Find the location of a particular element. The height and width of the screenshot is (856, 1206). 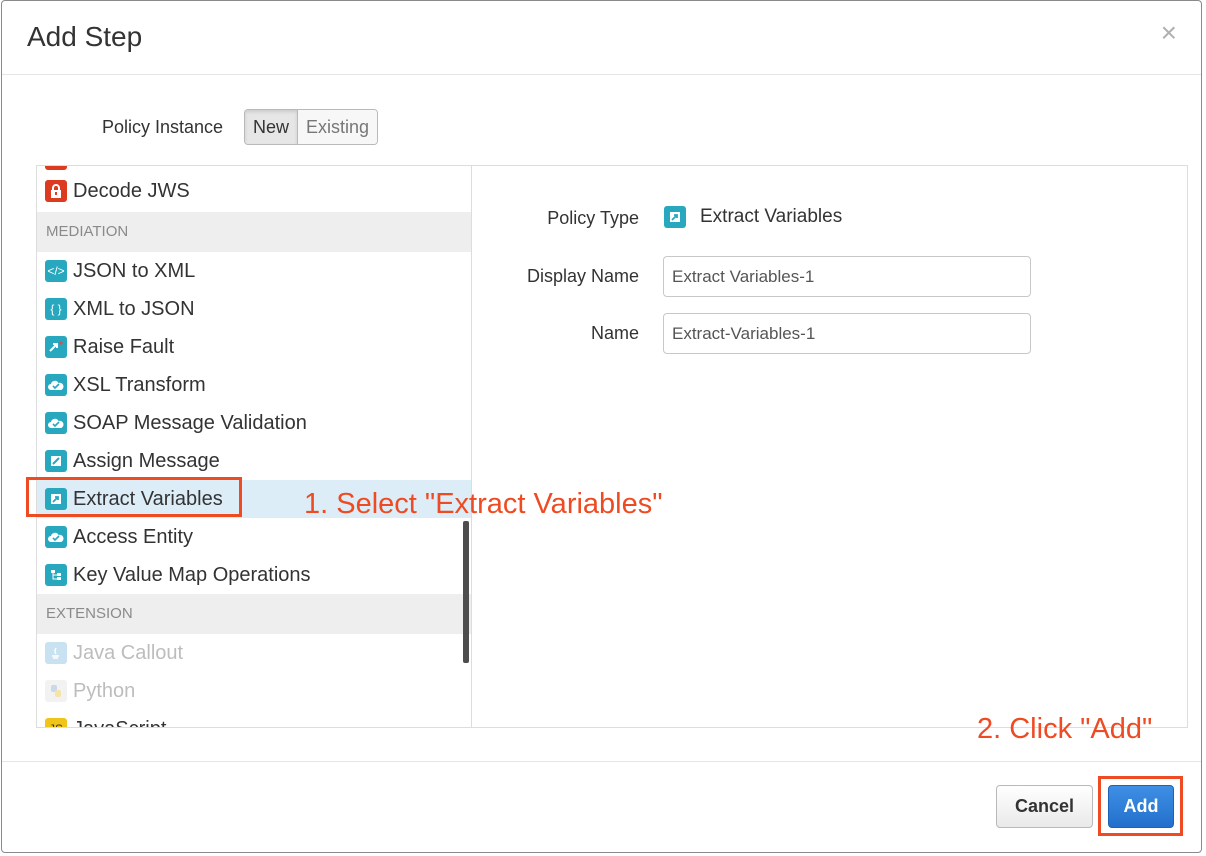

policy-instance-toggle: New Existing is located at coordinates (311, 127).